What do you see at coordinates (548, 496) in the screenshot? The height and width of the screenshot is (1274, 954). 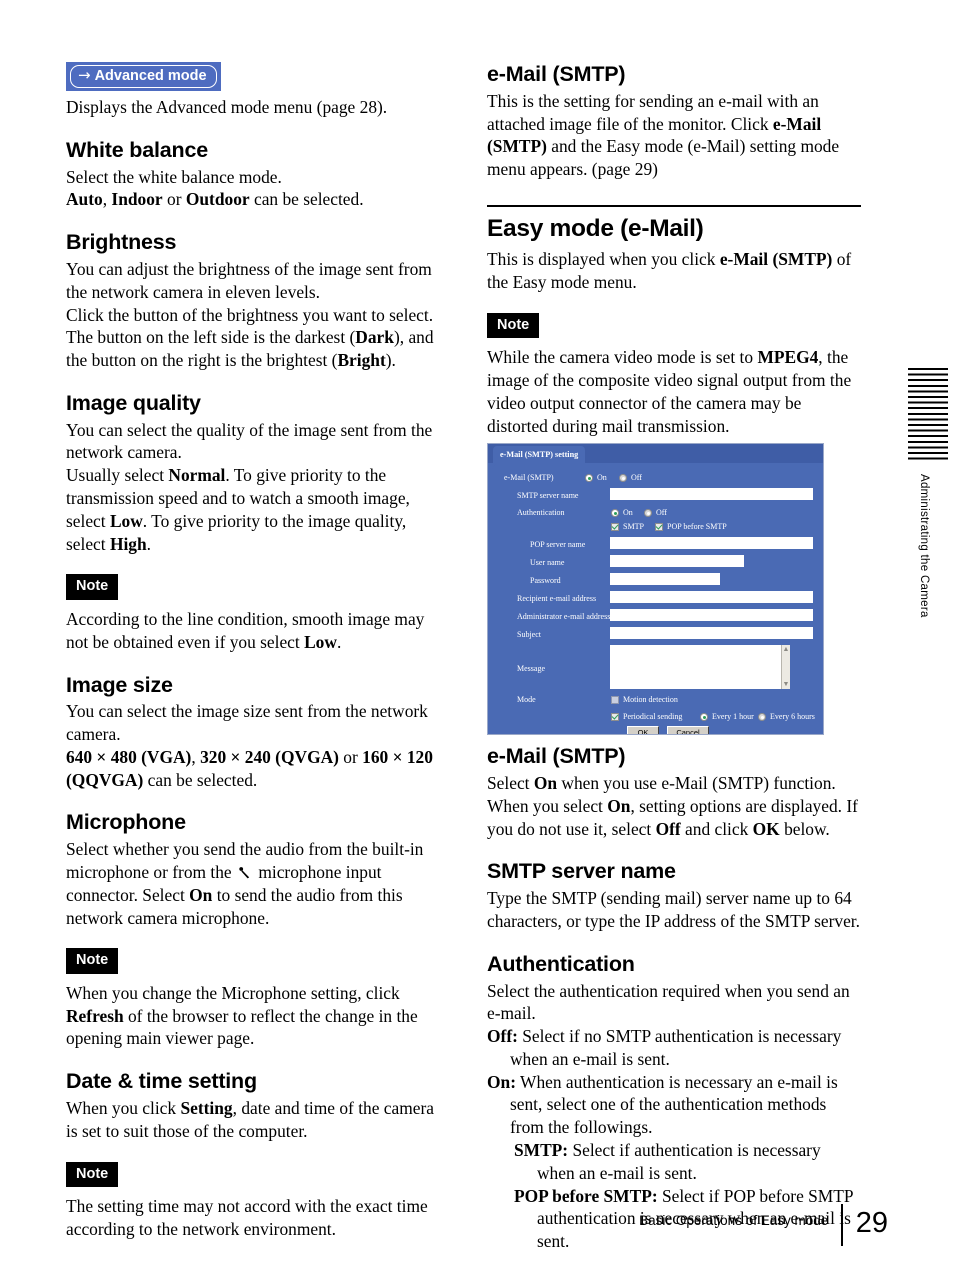 I see `form-label-smtp-server-name: SMTP server name` at bounding box center [548, 496].